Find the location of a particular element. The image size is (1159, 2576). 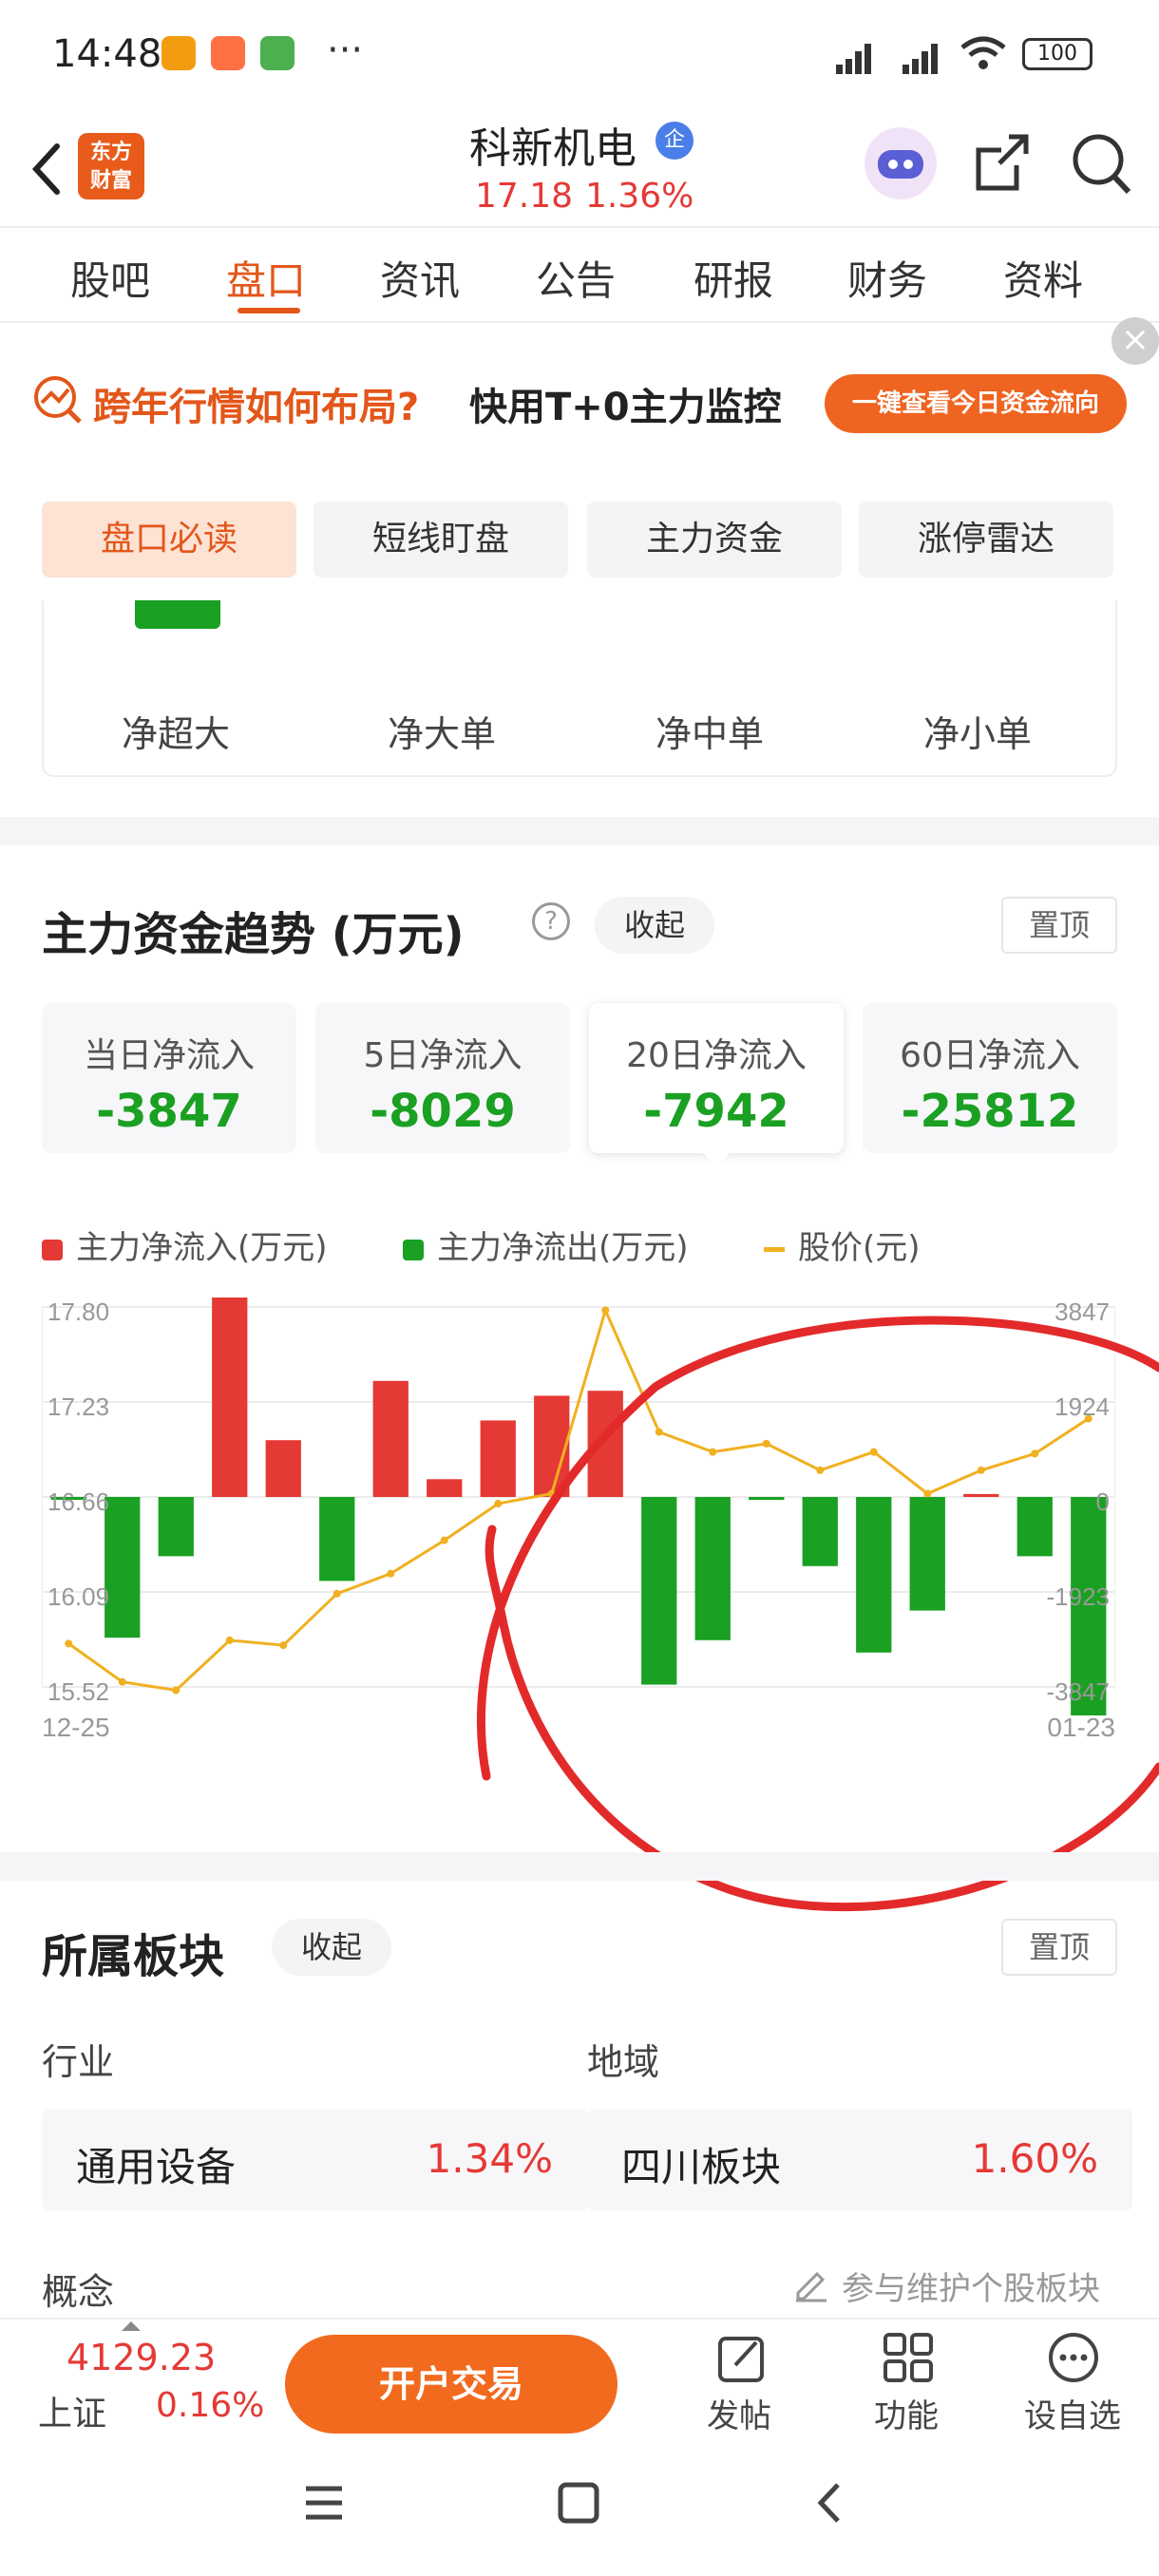

tab-announcements: 公告 is located at coordinates (576, 278).